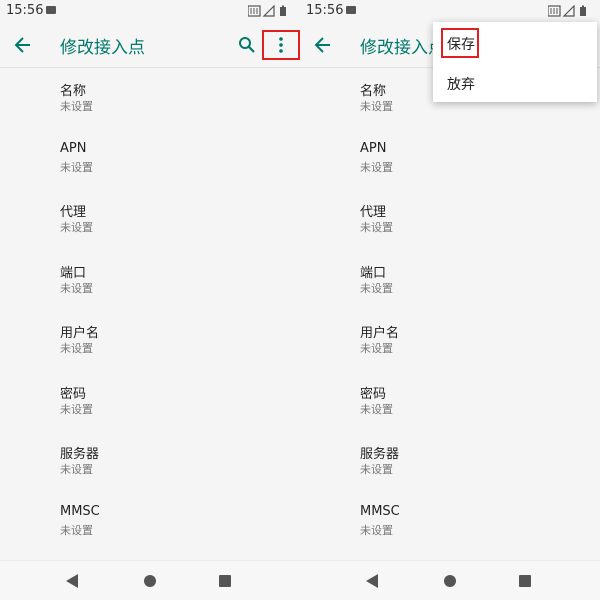  Describe the element at coordinates (461, 85) in the screenshot. I see `menu-item-label: 放弃` at that location.